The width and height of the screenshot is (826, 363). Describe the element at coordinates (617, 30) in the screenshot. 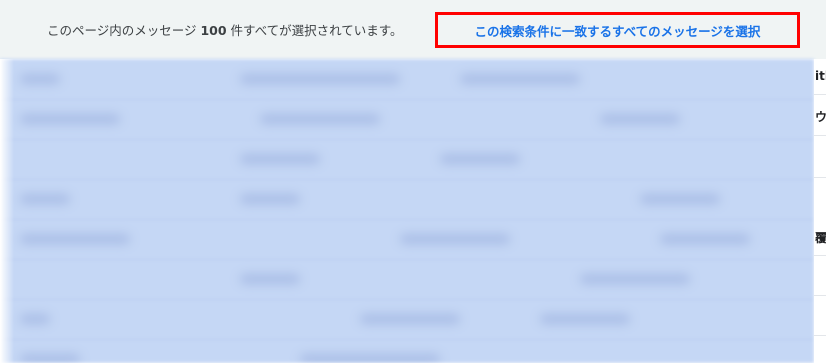

I see `select-all-matching-link: この検索条件に一致するすべてのメッセージを選択` at that location.